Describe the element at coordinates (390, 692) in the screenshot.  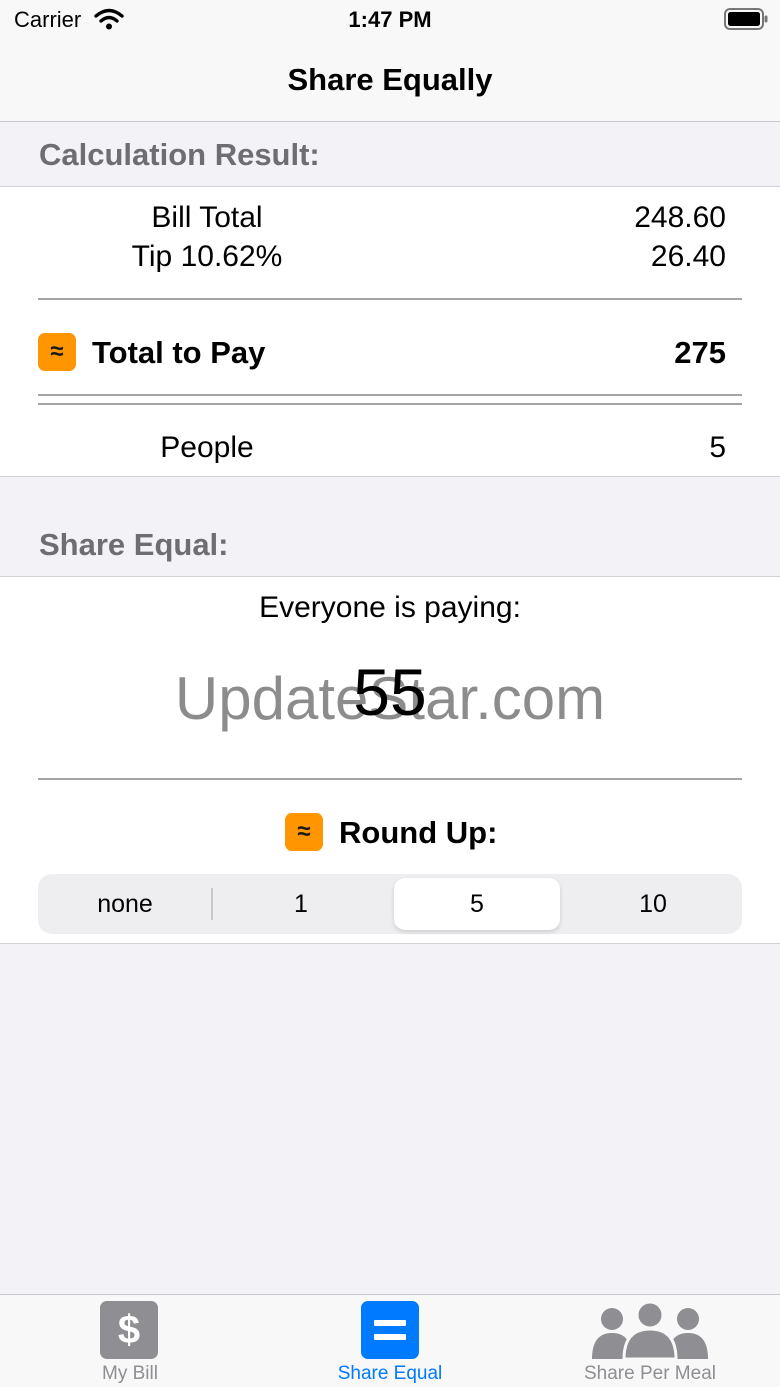
I see `share-amount: 55` at that location.